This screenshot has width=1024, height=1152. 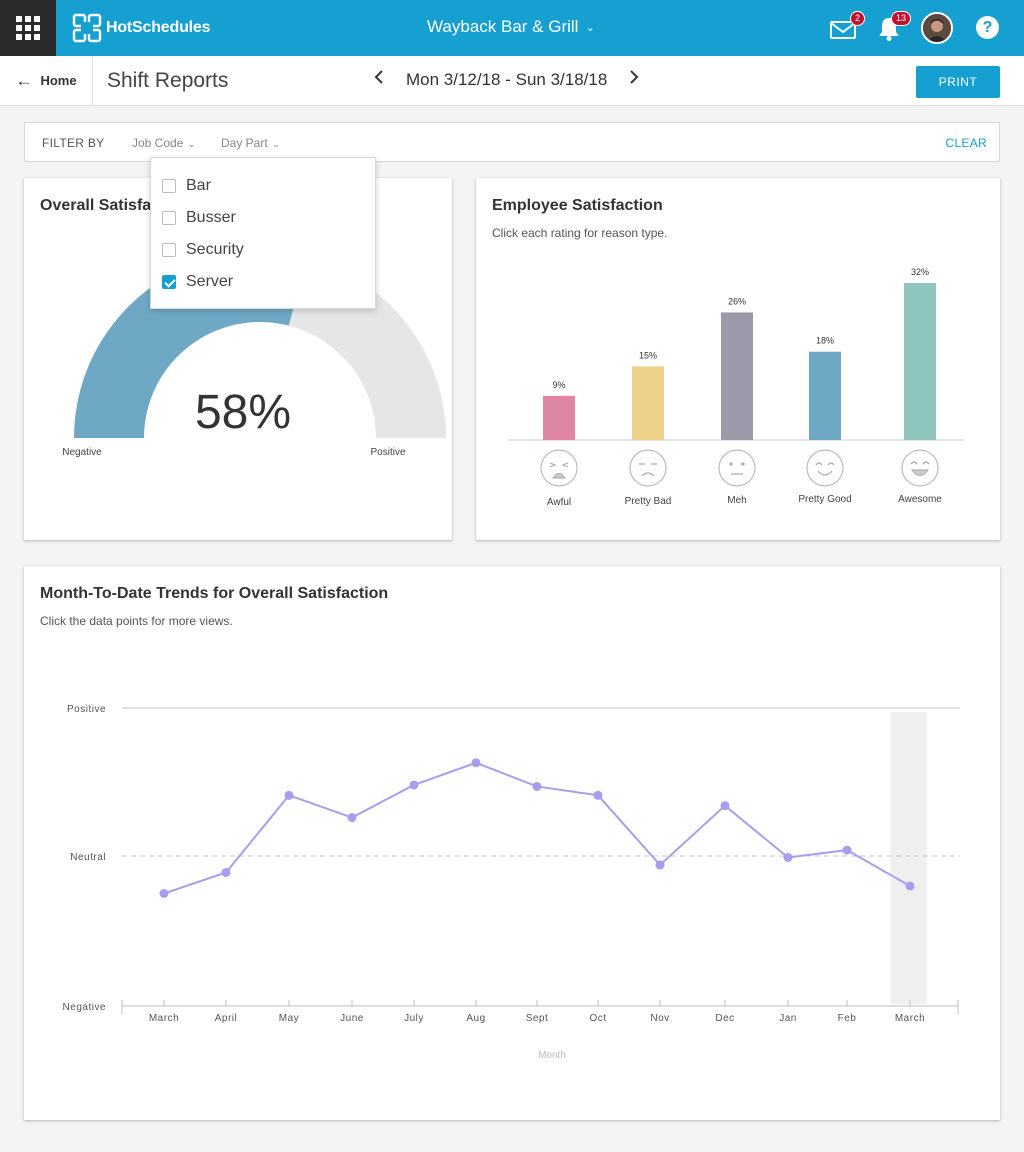 I want to click on user-avatar, so click(x=937, y=28).